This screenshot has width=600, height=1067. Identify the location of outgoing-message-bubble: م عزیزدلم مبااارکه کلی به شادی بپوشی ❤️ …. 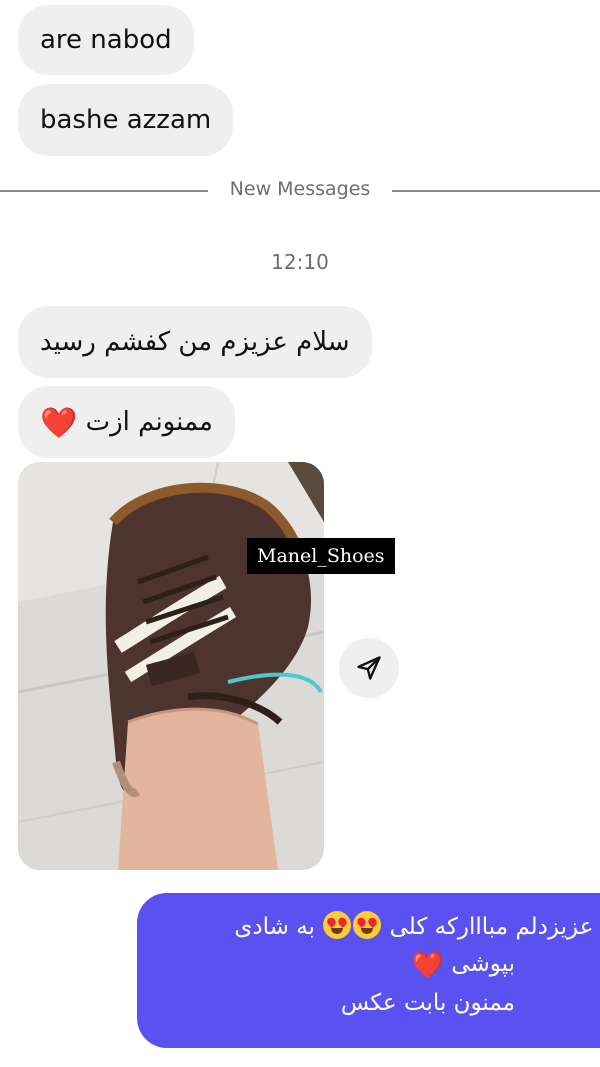
(368, 970).